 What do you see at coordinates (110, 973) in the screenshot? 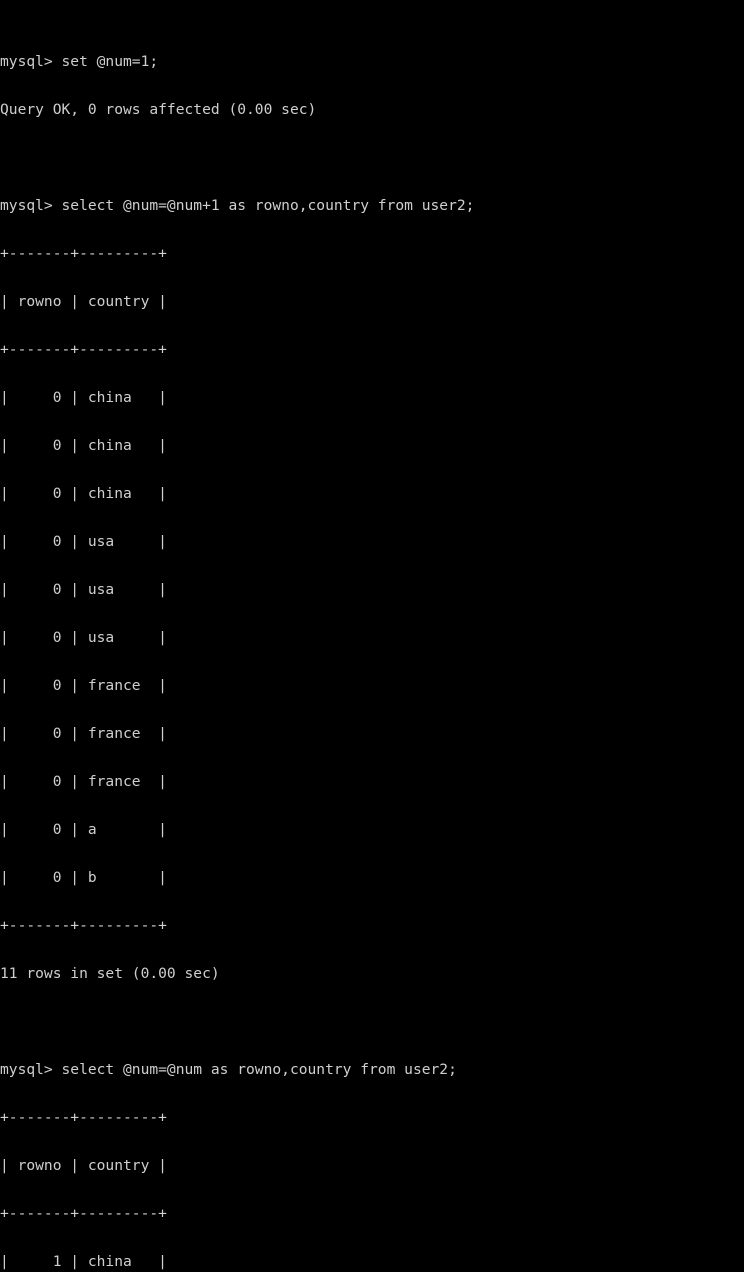
I see `terminal-line-t1-rowcount: 11 rows in set (0.00 sec)` at bounding box center [110, 973].